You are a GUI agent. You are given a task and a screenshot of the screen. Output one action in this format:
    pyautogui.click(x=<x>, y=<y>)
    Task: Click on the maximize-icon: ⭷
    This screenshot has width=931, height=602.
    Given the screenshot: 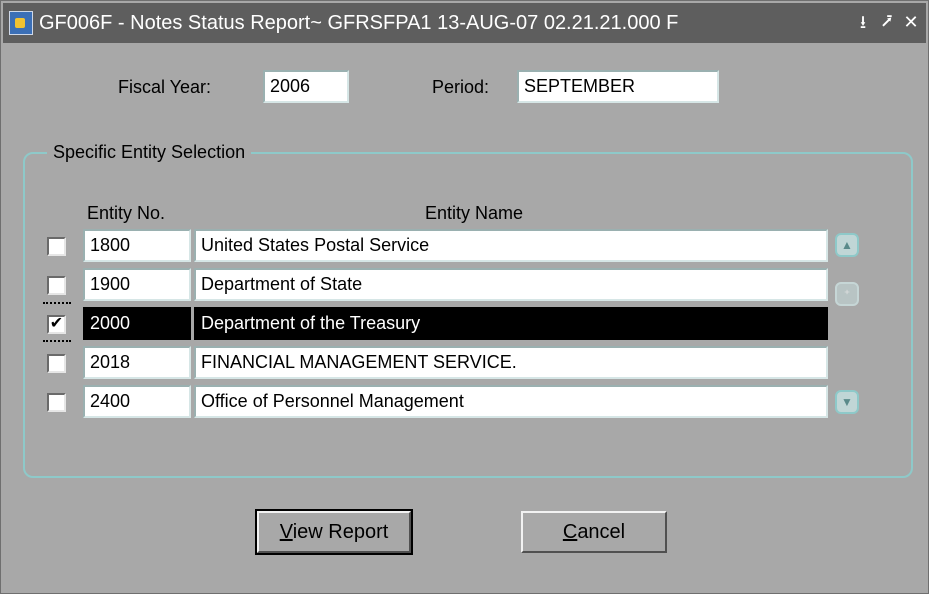 What is the action you would take?
    pyautogui.click(x=887, y=22)
    